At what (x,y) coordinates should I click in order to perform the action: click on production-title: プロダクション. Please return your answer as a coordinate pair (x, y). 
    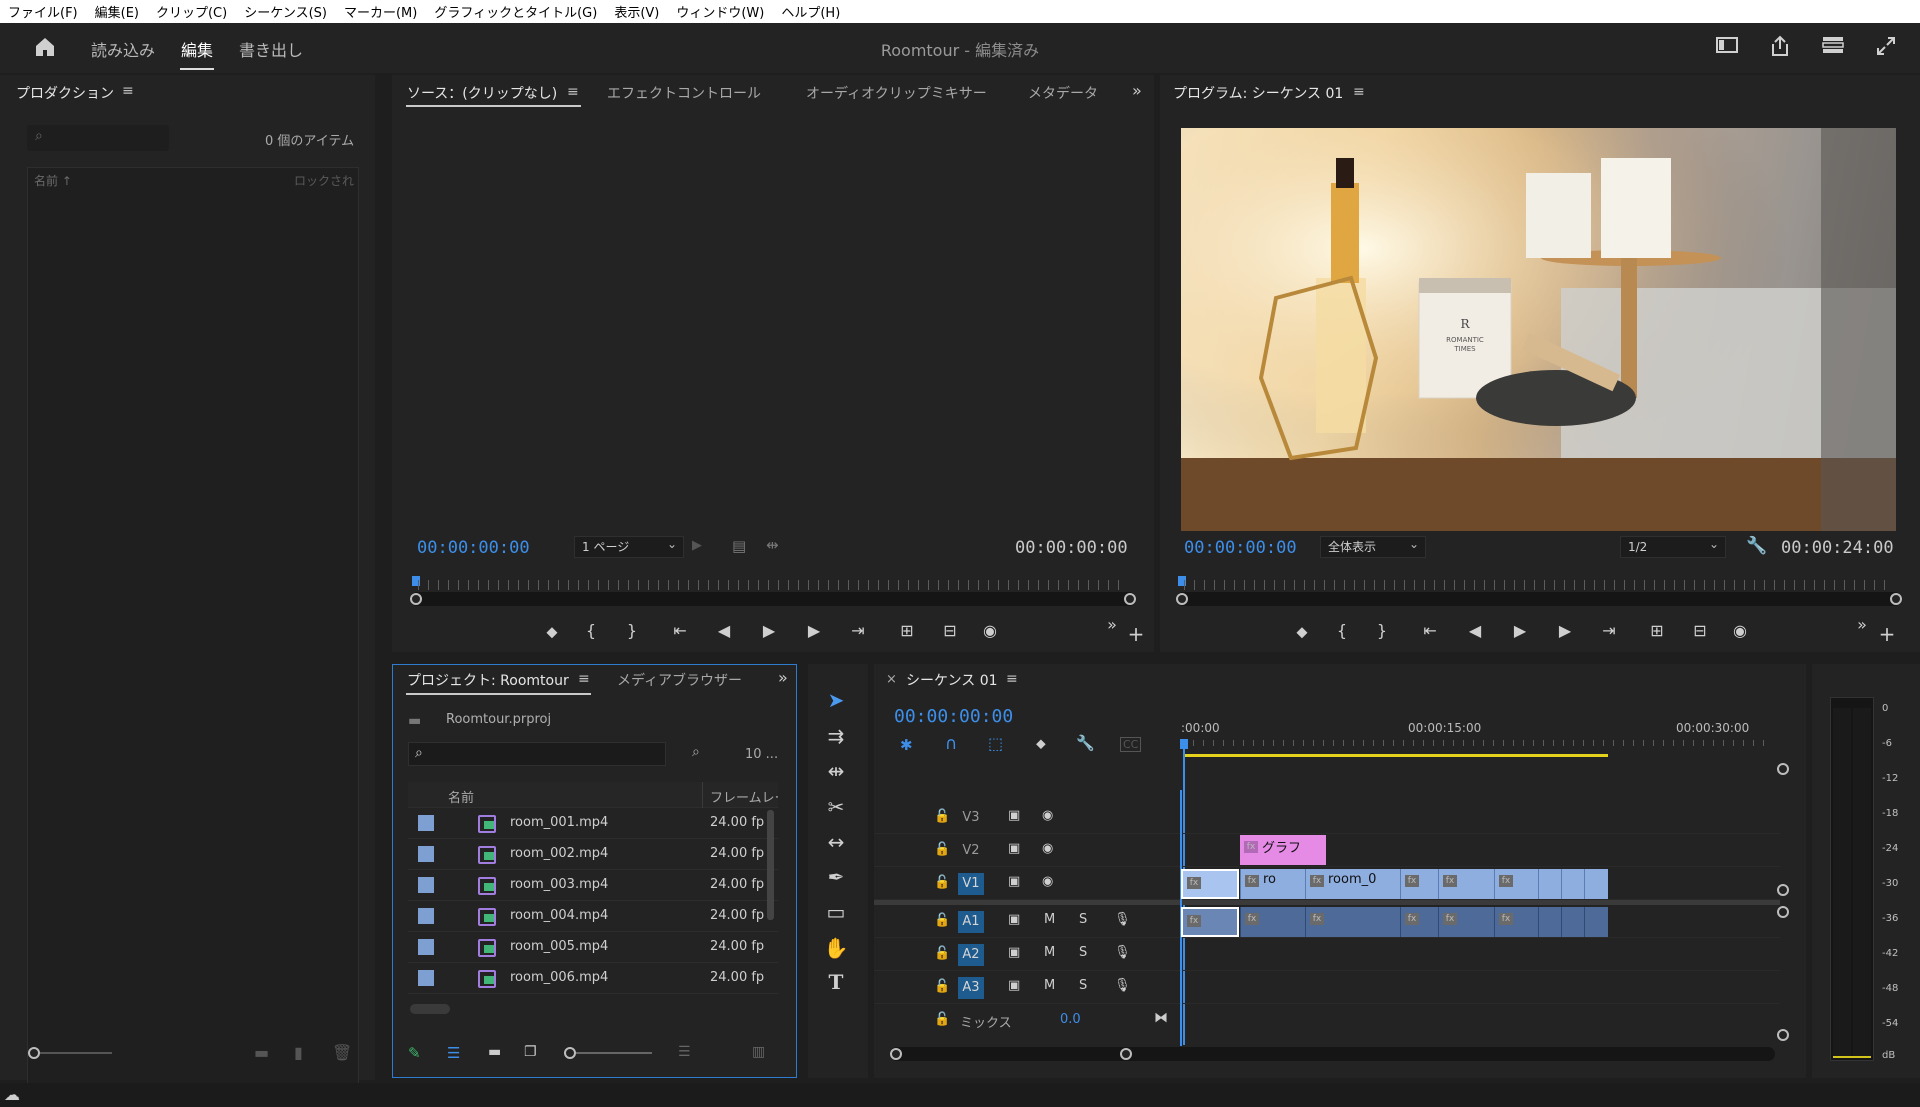
    Looking at the image, I should click on (65, 93).